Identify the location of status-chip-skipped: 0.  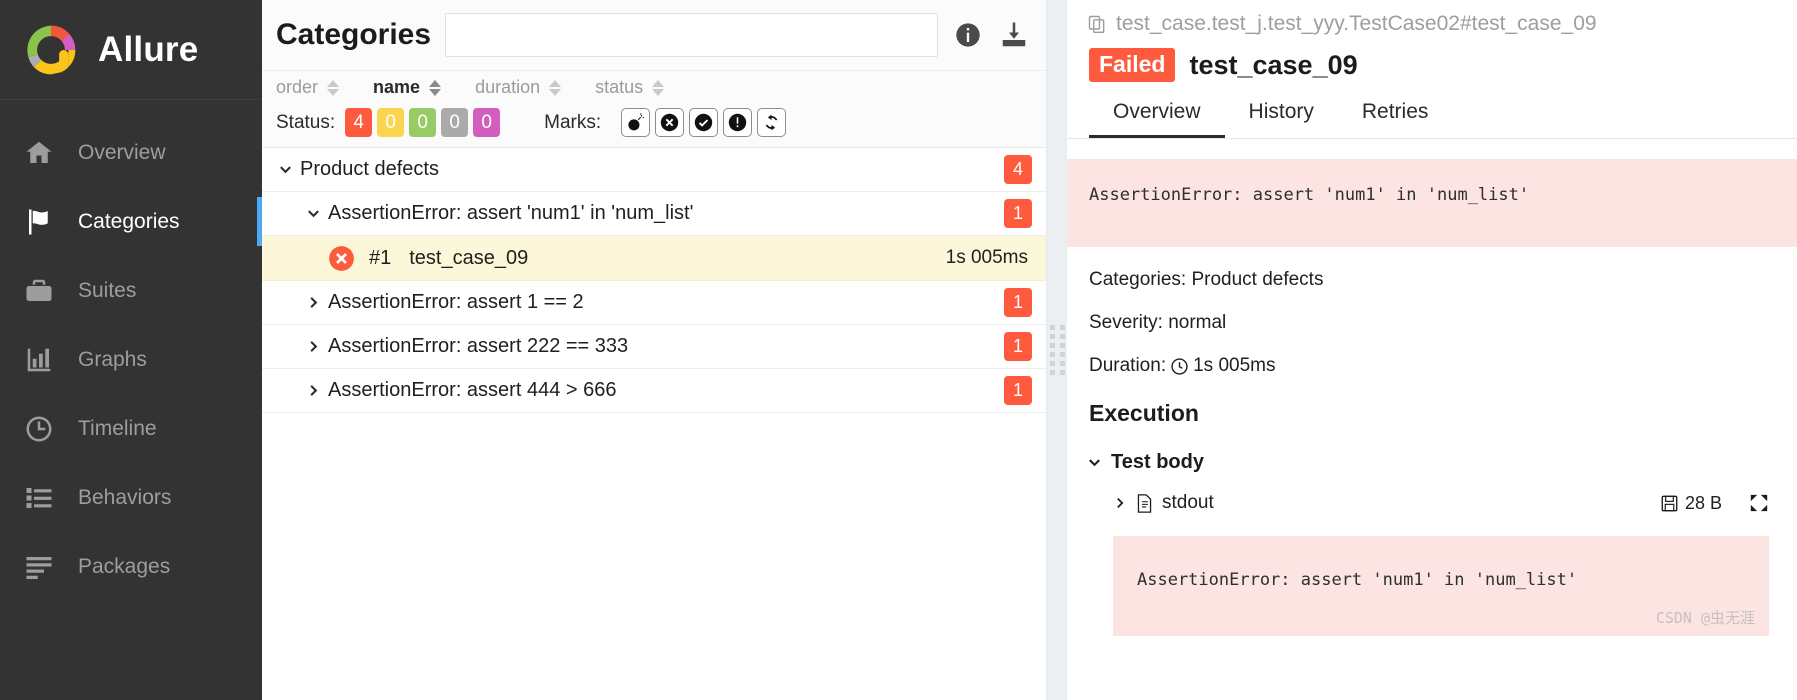
(455, 122).